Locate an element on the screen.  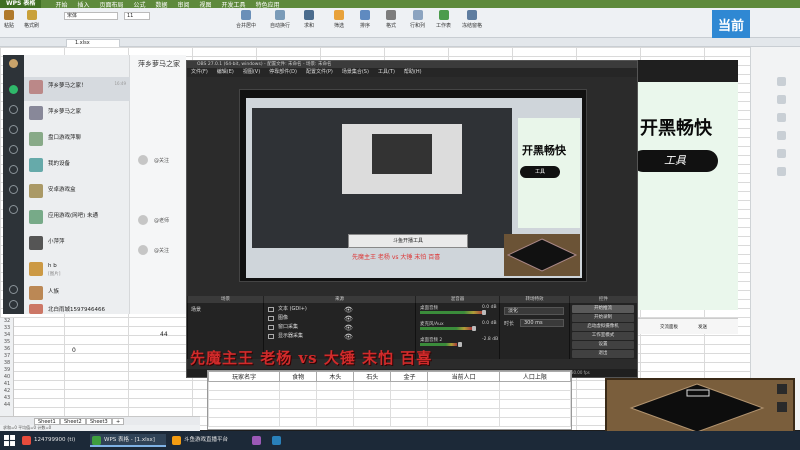
obs-menu-view: 视图(V) is located at coordinates (251, 72).